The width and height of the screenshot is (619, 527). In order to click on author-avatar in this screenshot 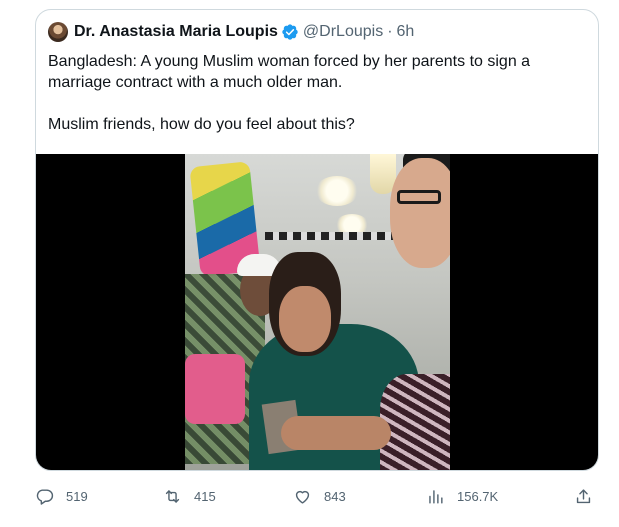, I will do `click(58, 32)`.